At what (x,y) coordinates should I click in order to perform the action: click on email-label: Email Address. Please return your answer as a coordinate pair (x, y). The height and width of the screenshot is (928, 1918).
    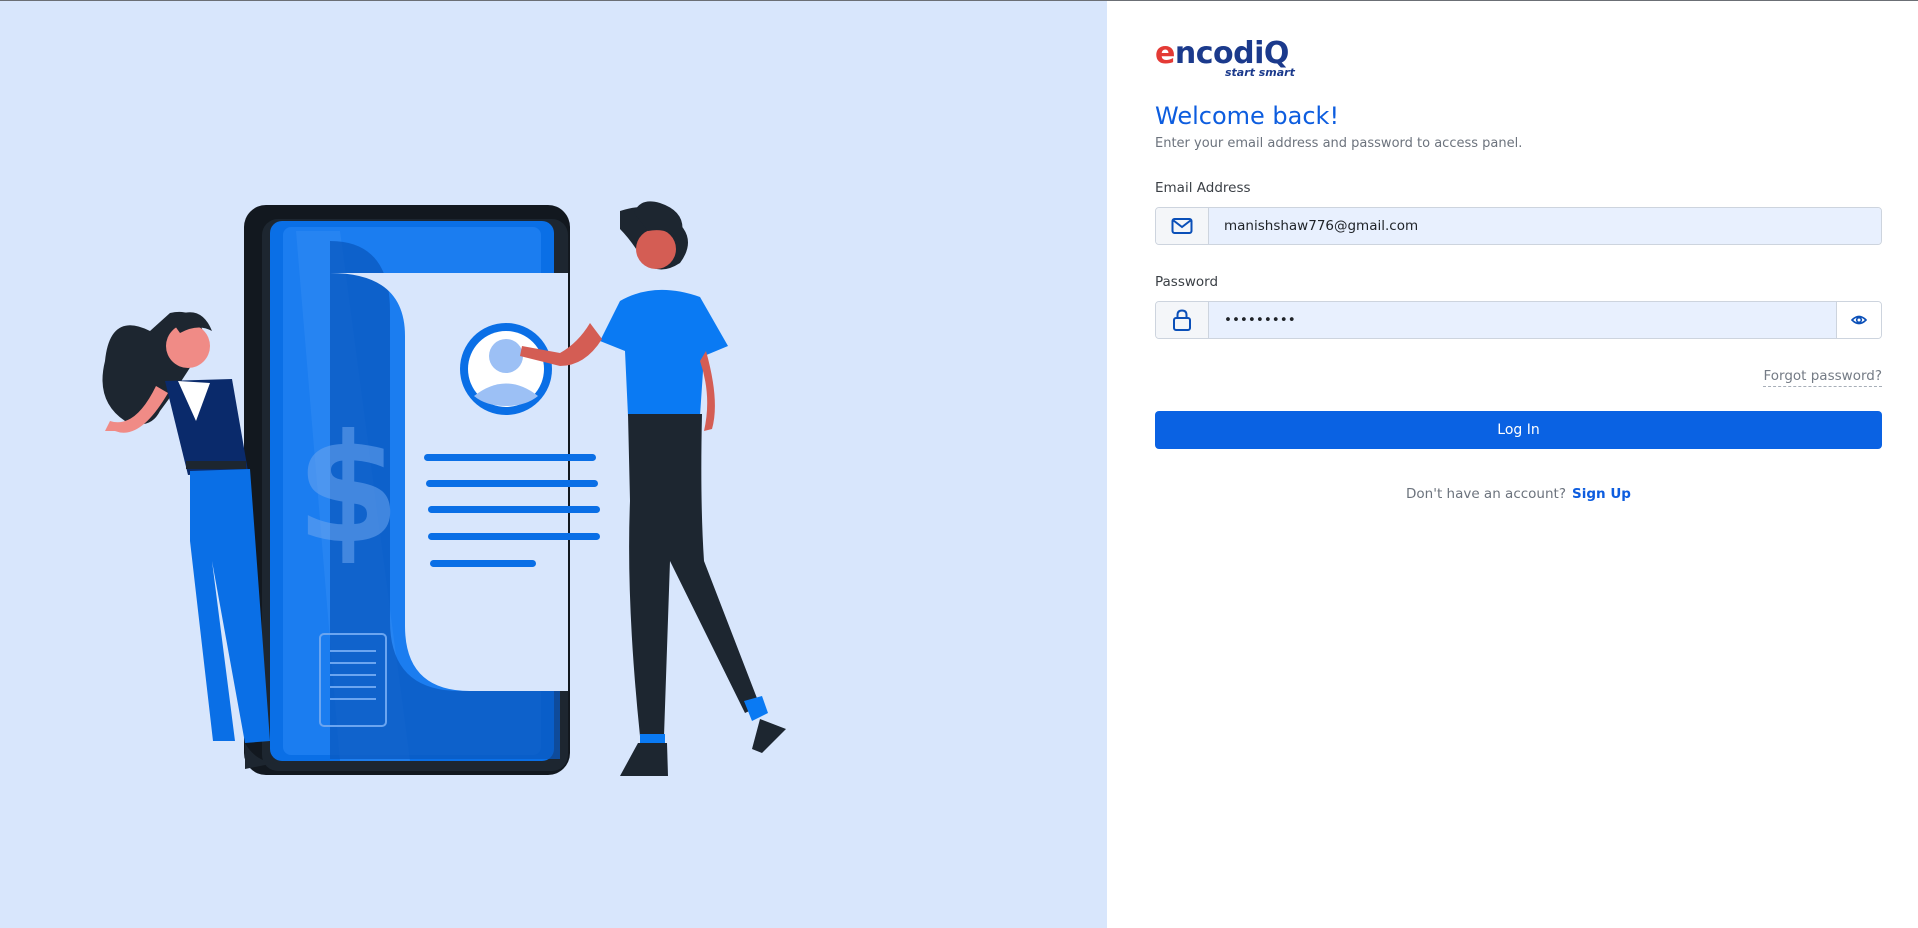
    Looking at the image, I should click on (1203, 188).